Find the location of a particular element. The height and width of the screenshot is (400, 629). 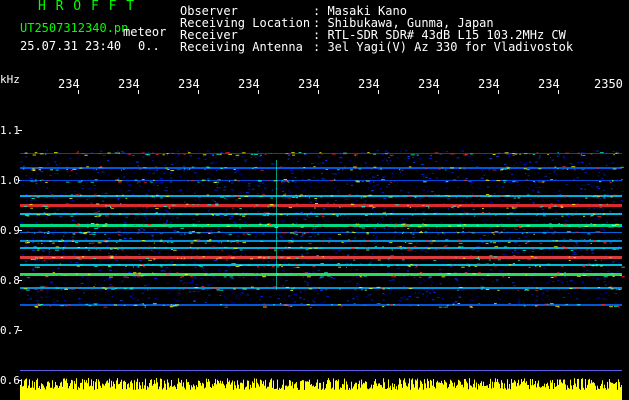

meteor-streak is located at coordinates (276, 225).